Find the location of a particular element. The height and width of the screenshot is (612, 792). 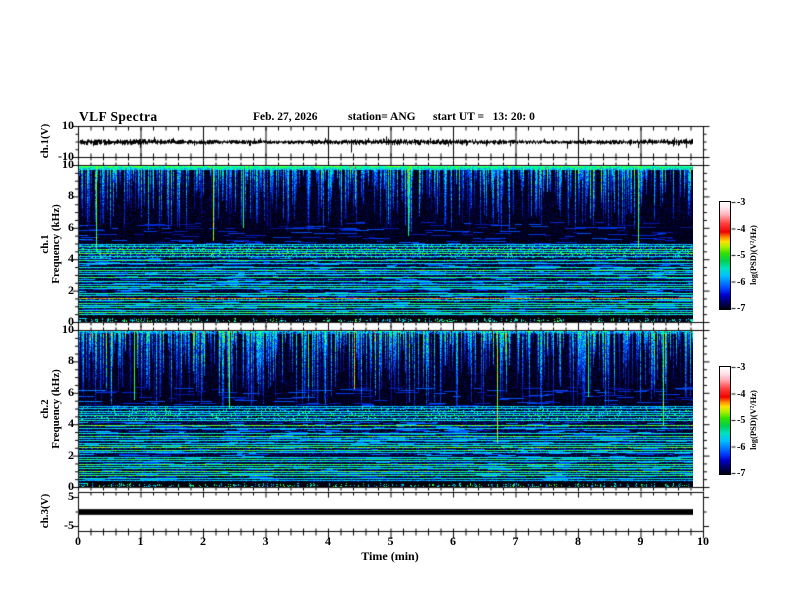

colorbar2-title: log(PSD)(V²/Hz) is located at coordinates (753, 420).